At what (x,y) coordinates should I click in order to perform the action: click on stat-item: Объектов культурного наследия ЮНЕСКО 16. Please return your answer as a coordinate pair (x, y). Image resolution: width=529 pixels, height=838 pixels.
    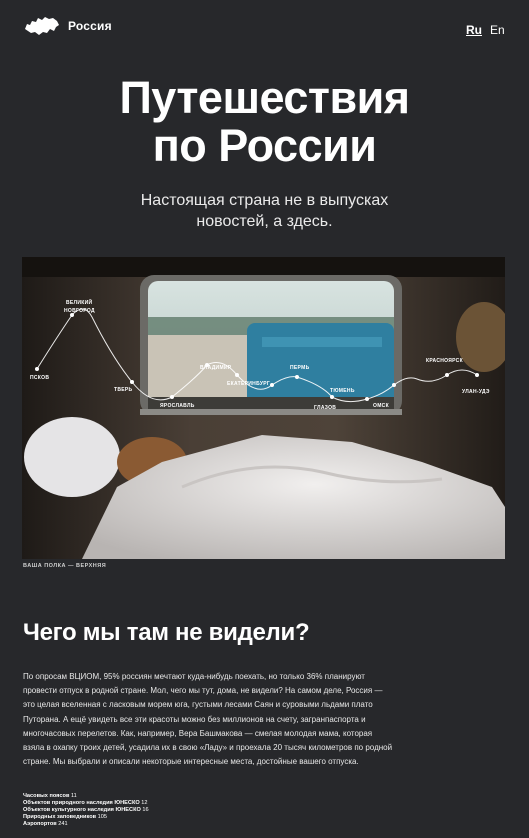
    Looking at the image, I should click on (86, 810).